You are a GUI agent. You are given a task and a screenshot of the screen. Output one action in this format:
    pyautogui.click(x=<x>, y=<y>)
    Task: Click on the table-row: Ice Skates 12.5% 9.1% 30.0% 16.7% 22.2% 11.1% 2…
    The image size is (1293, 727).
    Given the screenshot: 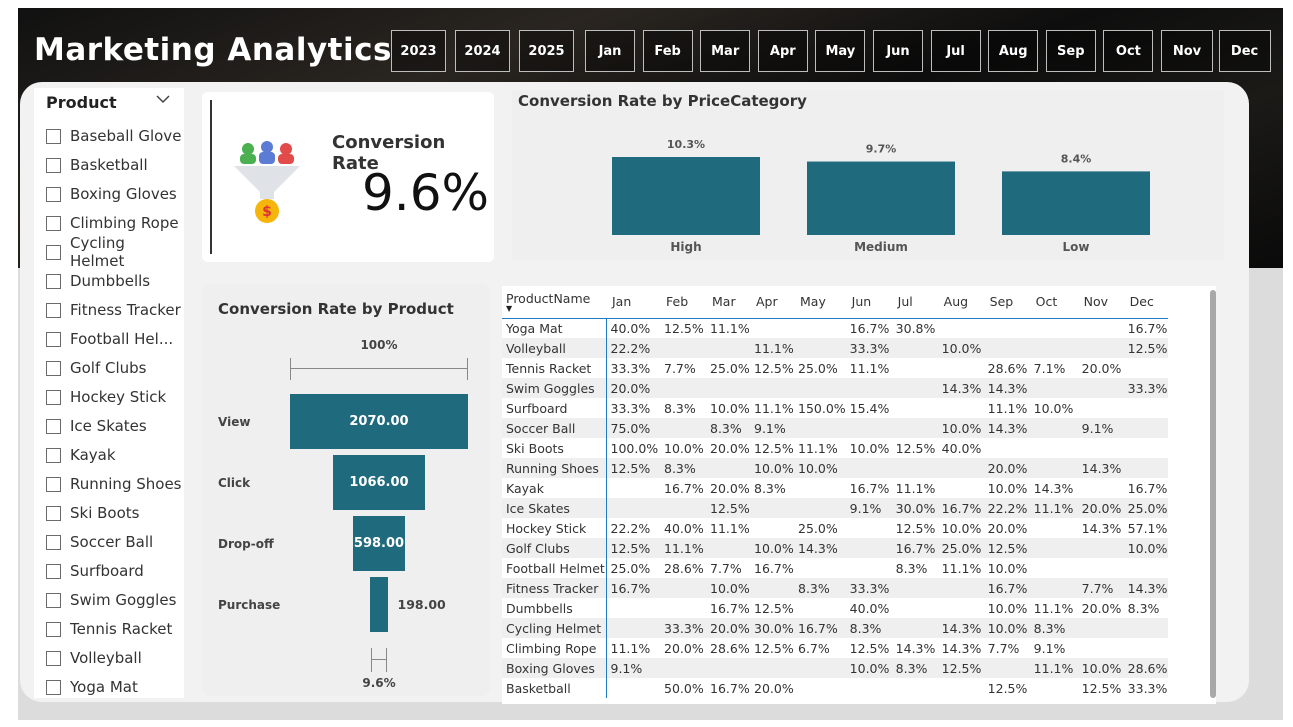 What is the action you would take?
    pyautogui.click(x=835, y=508)
    